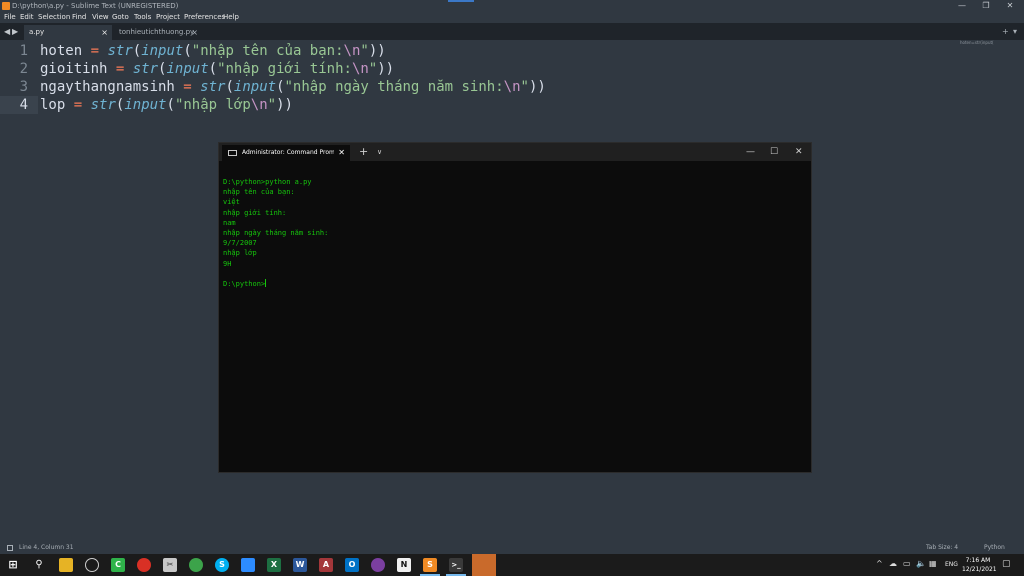 This screenshot has width=1024, height=576. Describe the element at coordinates (231, 17) in the screenshot. I see `menu-help: Help` at that location.